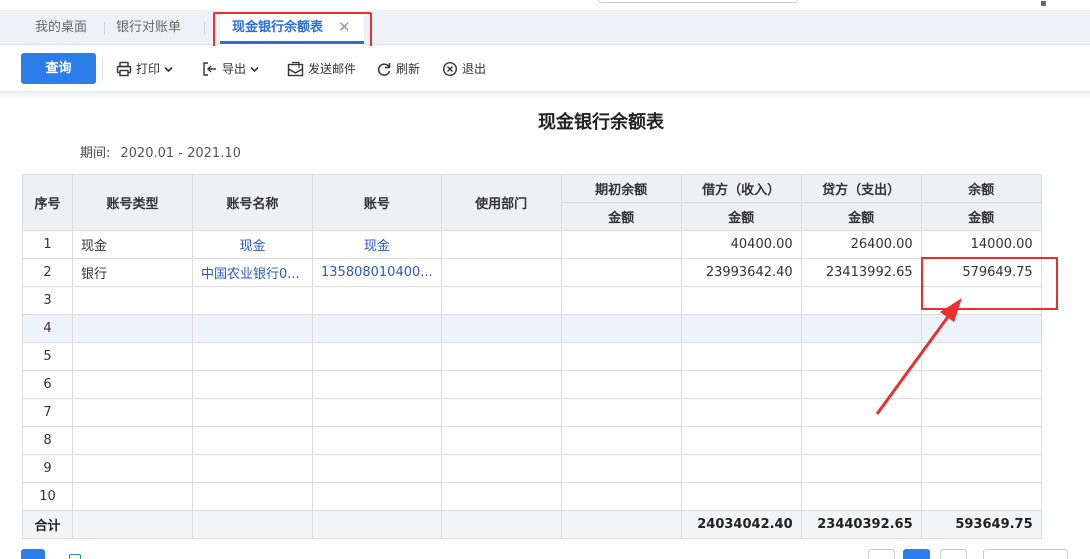 Image resolution: width=1090 pixels, height=559 pixels. Describe the element at coordinates (58, 68) in the screenshot. I see `query-button: 查询` at that location.